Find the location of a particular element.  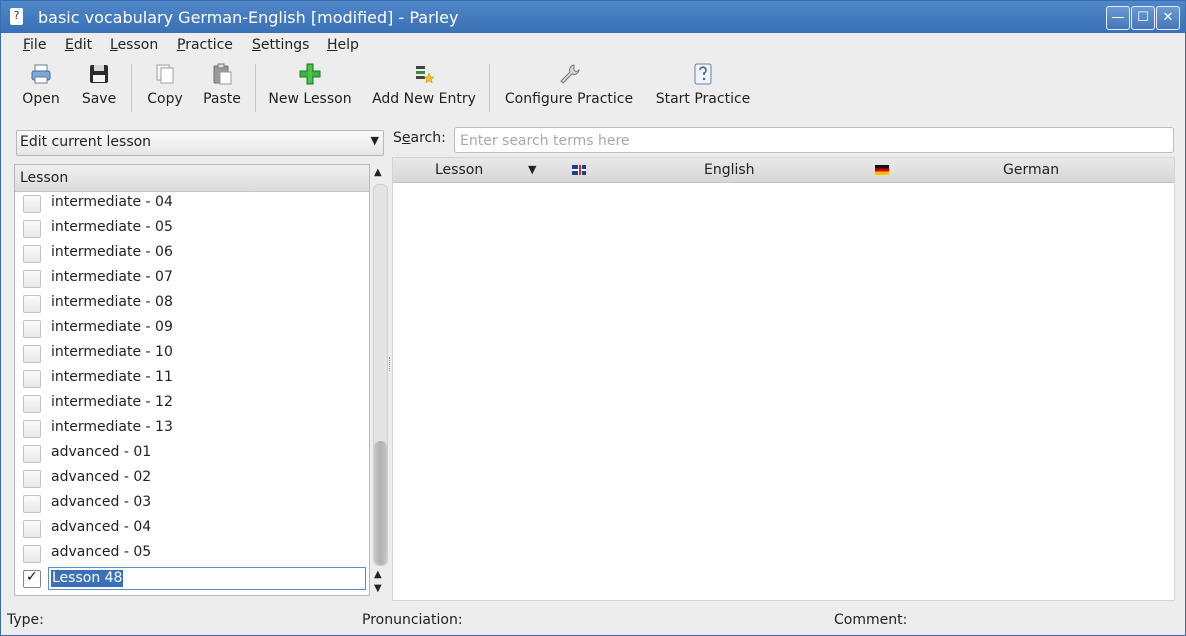

menu-file: File is located at coordinates (34, 45).